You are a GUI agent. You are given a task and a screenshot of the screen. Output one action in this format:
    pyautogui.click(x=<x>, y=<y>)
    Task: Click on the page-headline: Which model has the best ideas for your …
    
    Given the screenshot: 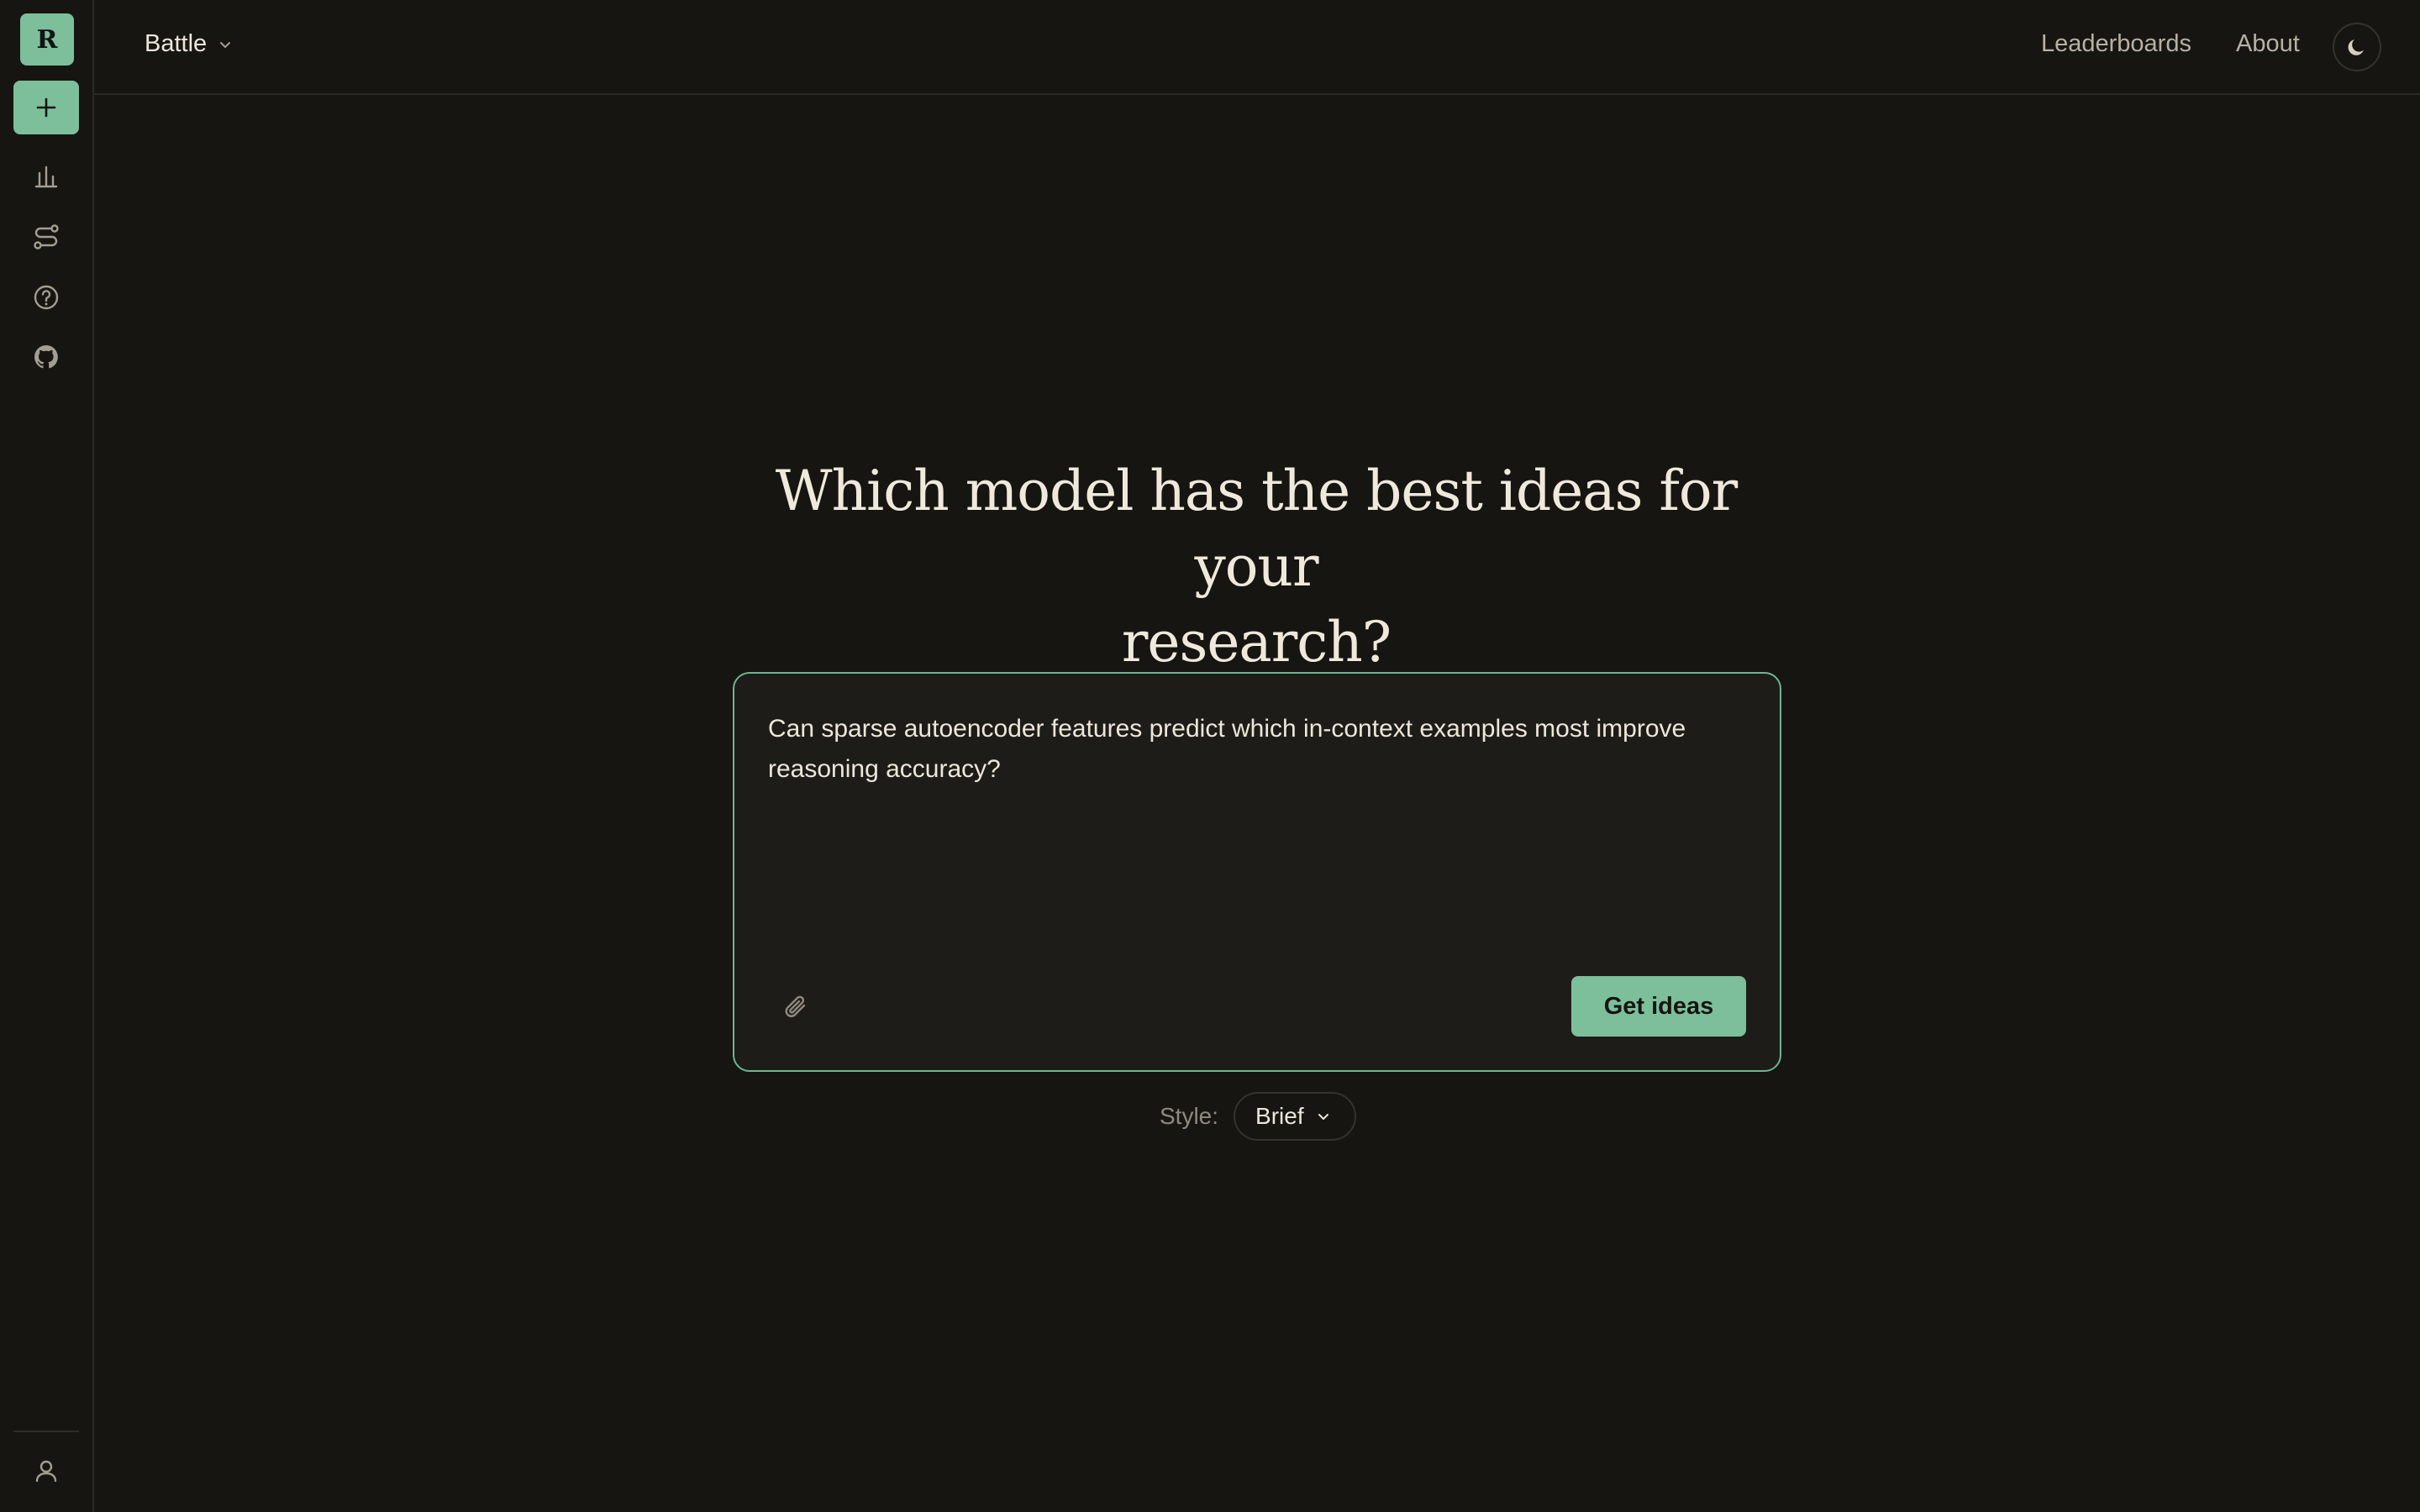 What is the action you would take?
    pyautogui.click(x=1256, y=567)
    